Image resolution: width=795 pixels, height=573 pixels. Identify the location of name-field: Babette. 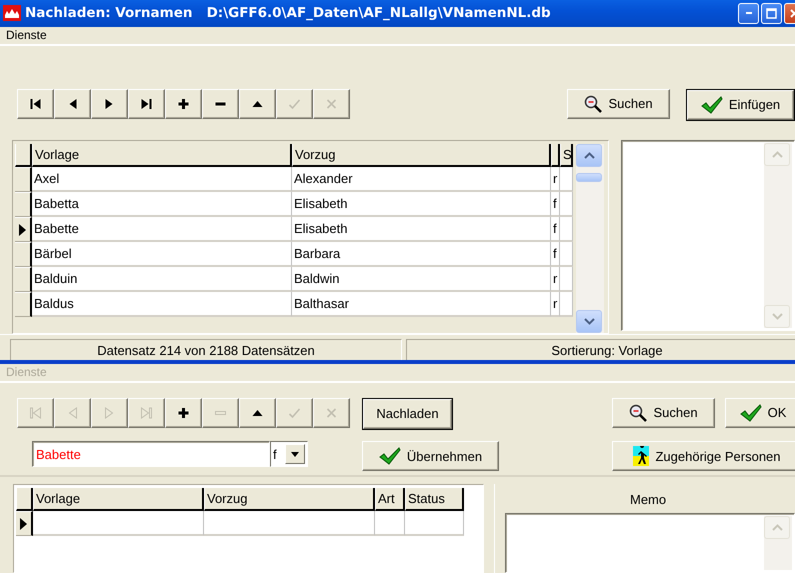
(151, 454).